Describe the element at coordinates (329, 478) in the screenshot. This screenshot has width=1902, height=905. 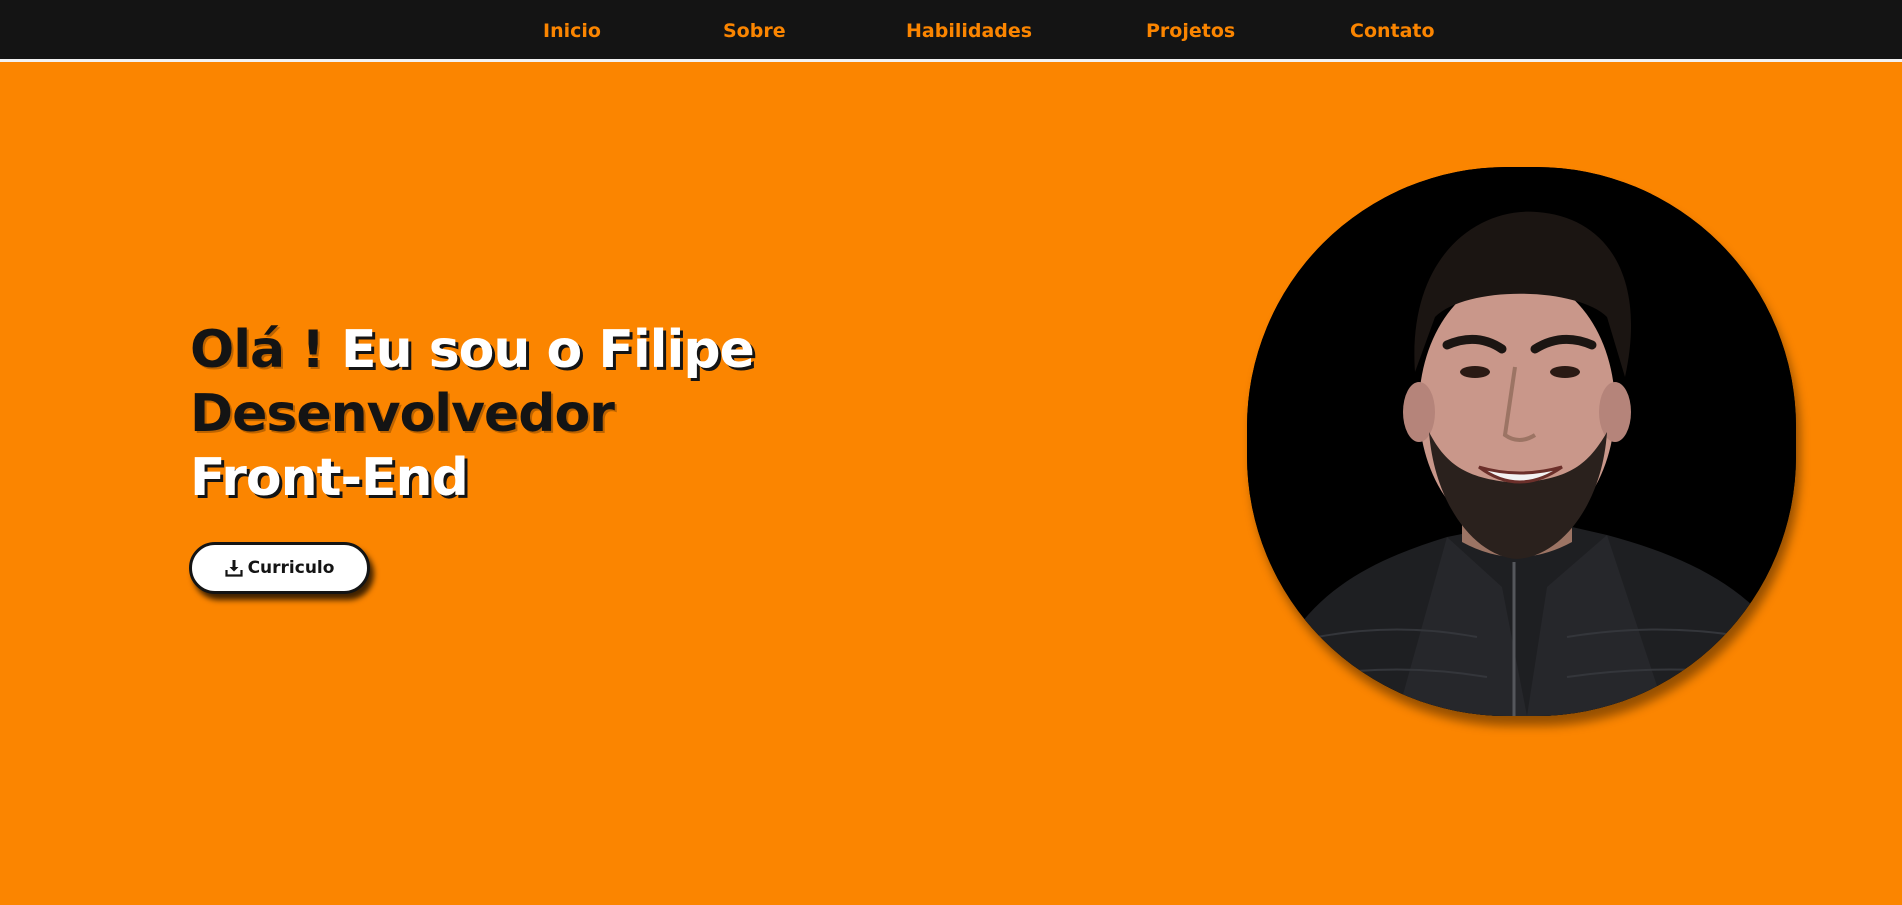
I see `hero-role-line2: Front-End` at that location.